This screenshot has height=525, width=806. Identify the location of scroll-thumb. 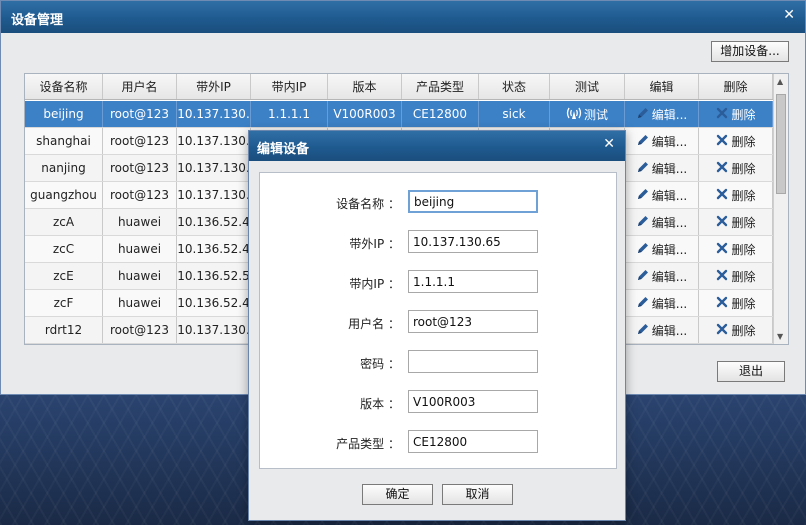
(781, 144).